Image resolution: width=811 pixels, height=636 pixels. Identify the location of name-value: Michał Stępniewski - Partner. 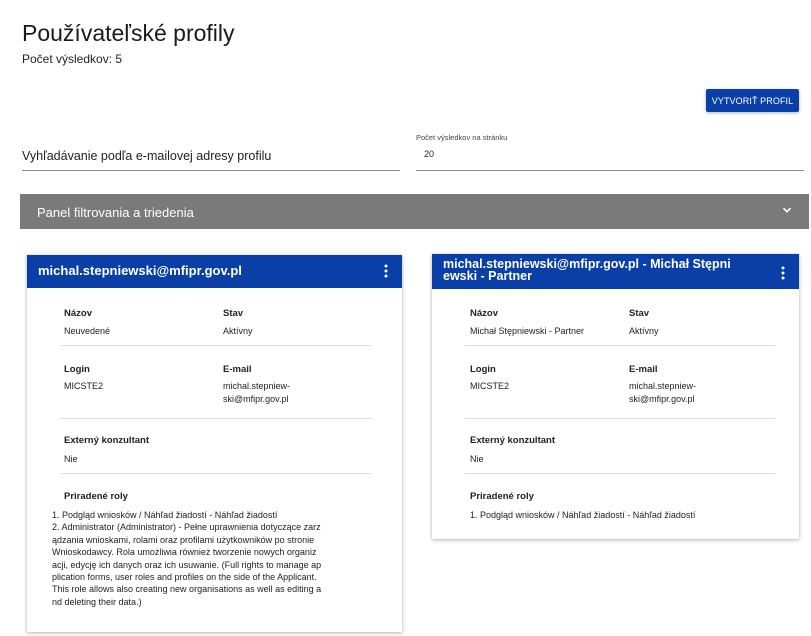
(527, 331).